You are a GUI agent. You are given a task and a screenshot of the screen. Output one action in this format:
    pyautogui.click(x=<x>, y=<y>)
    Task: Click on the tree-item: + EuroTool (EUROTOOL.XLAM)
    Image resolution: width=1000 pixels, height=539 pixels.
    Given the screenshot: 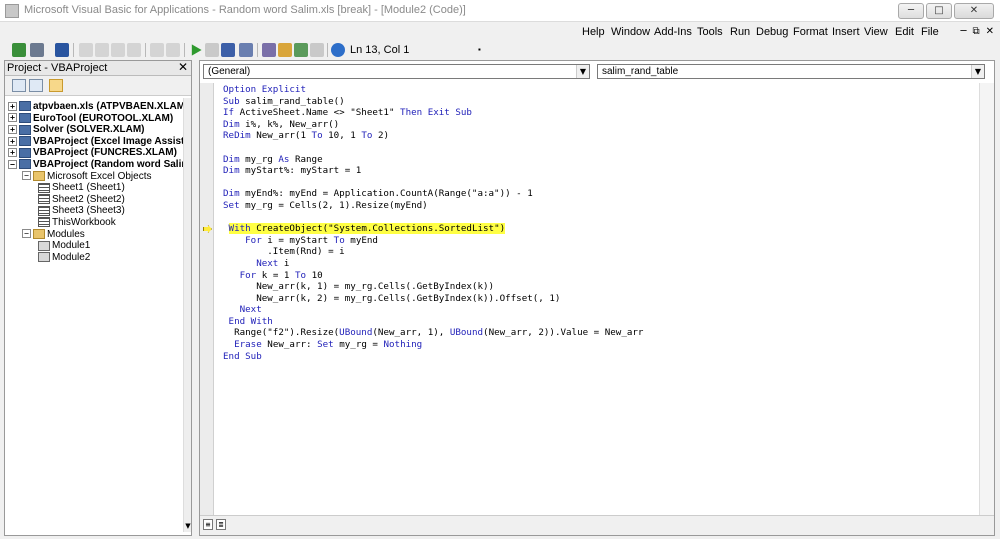 What is the action you would take?
    pyautogui.click(x=90, y=119)
    